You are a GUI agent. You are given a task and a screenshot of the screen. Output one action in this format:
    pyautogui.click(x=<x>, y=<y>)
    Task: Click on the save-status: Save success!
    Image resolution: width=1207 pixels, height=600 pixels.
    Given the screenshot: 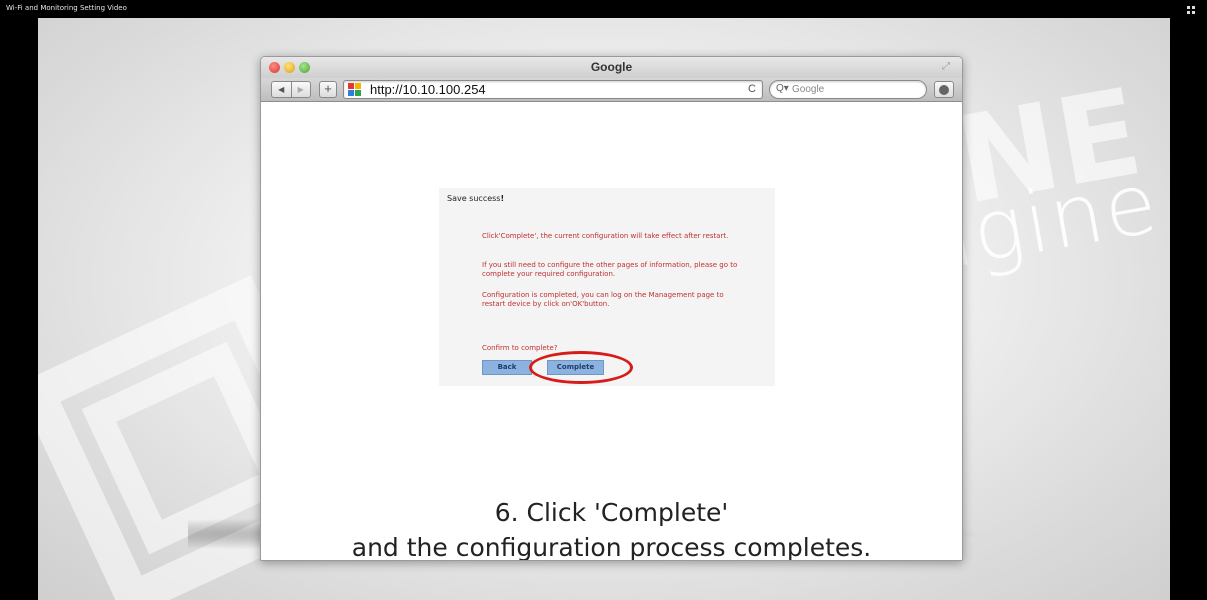 What is the action you would take?
    pyautogui.click(x=475, y=198)
    